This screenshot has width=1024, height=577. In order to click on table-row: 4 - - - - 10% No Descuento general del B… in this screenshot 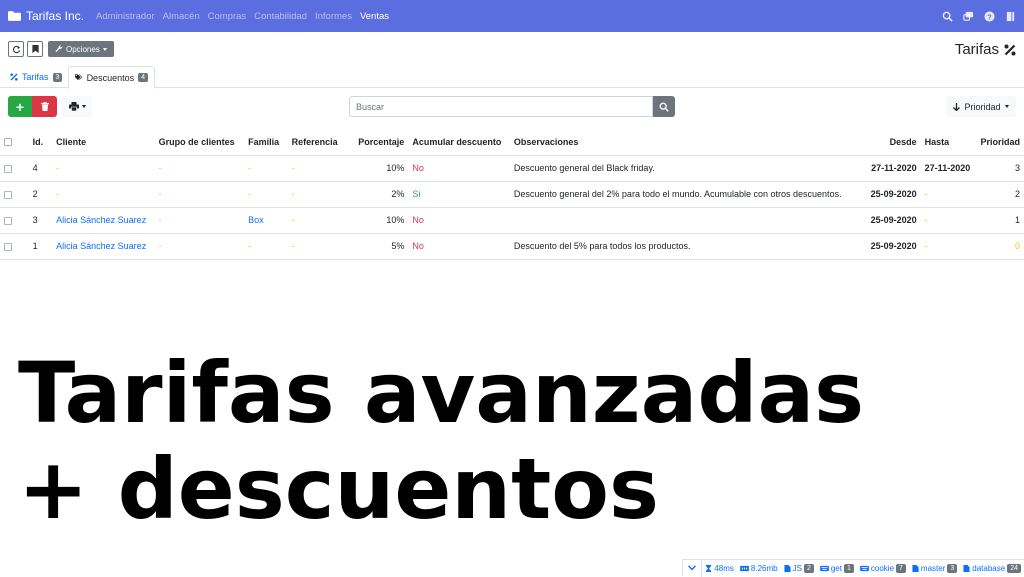, I will do `click(512, 168)`.